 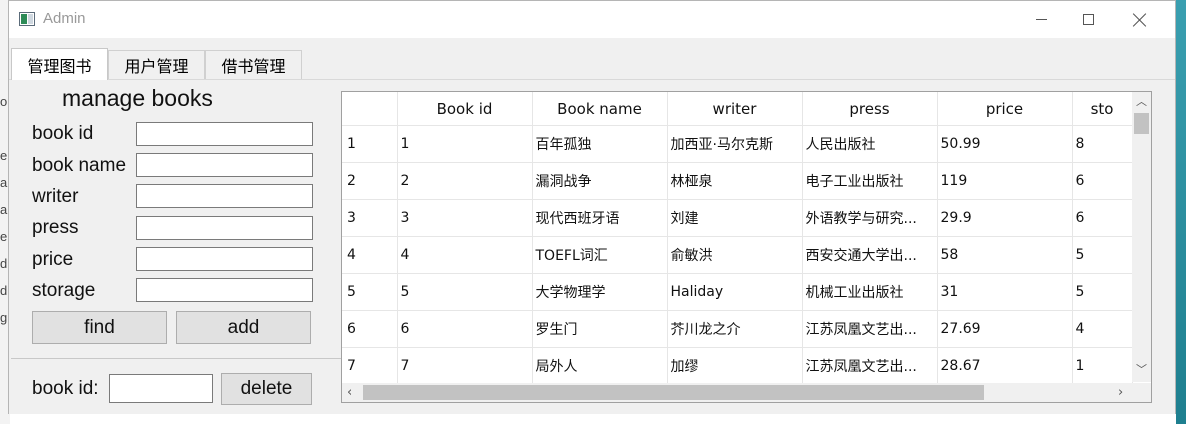 What do you see at coordinates (735, 144) in the screenshot?
I see `table-cell: 加西亚·马尔克斯` at bounding box center [735, 144].